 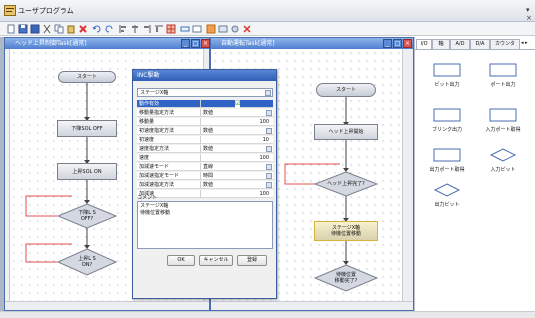 What do you see at coordinates (157, 131) in the screenshot?
I see `property-key: 初速度指定方法` at bounding box center [157, 131].